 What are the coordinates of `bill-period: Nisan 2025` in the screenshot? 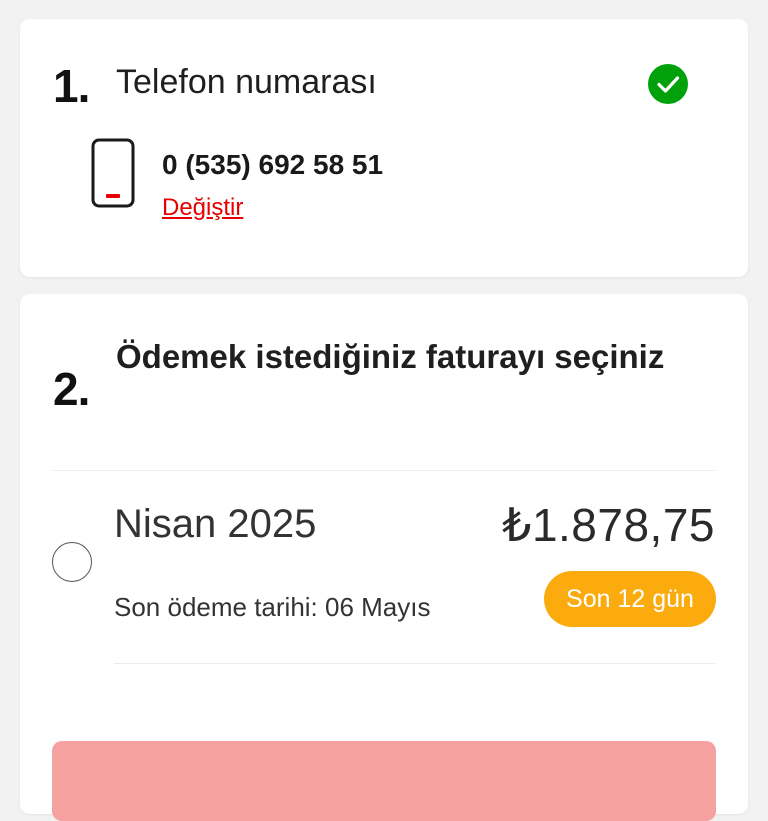 It's located at (215, 524).